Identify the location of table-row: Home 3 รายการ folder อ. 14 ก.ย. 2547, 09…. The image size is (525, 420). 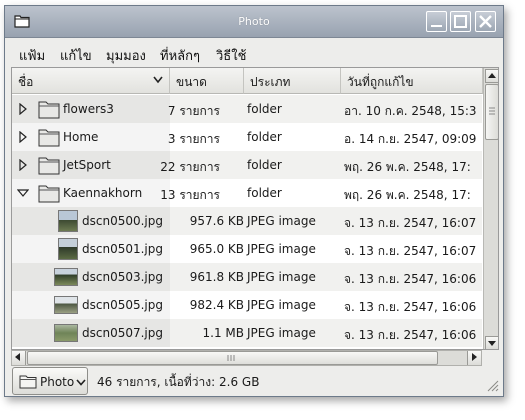
(247, 137).